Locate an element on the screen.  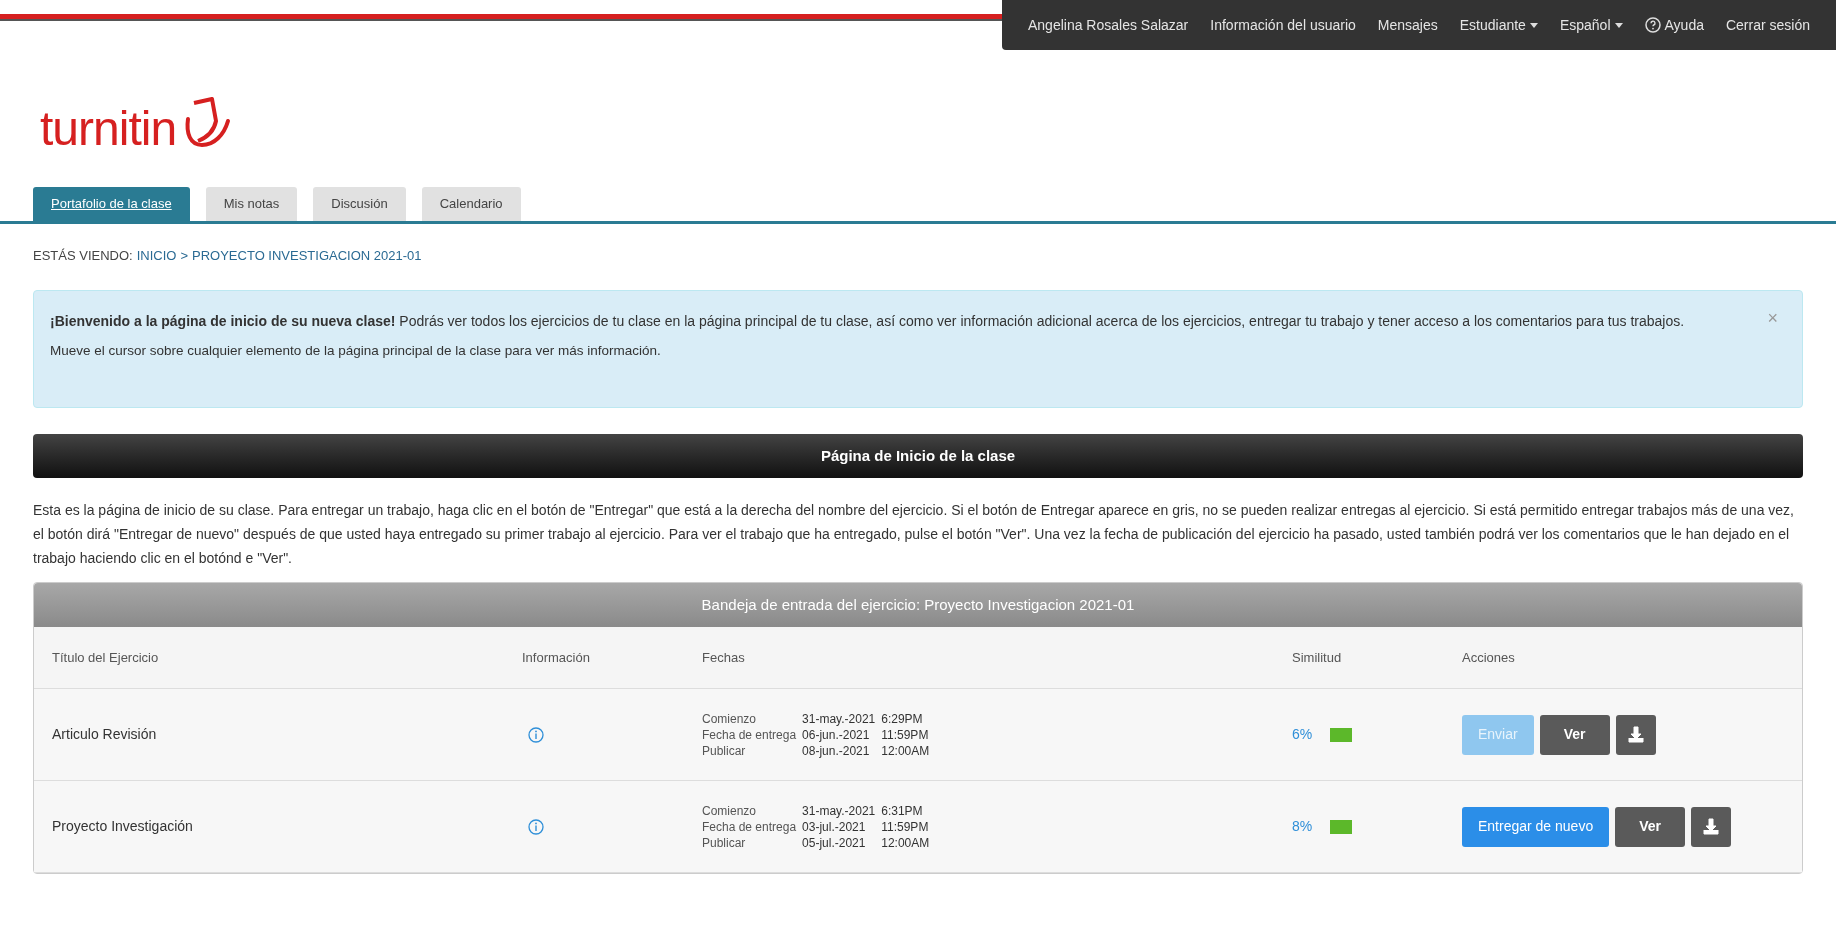
nav-link: Información del usuario is located at coordinates (1283, 25).